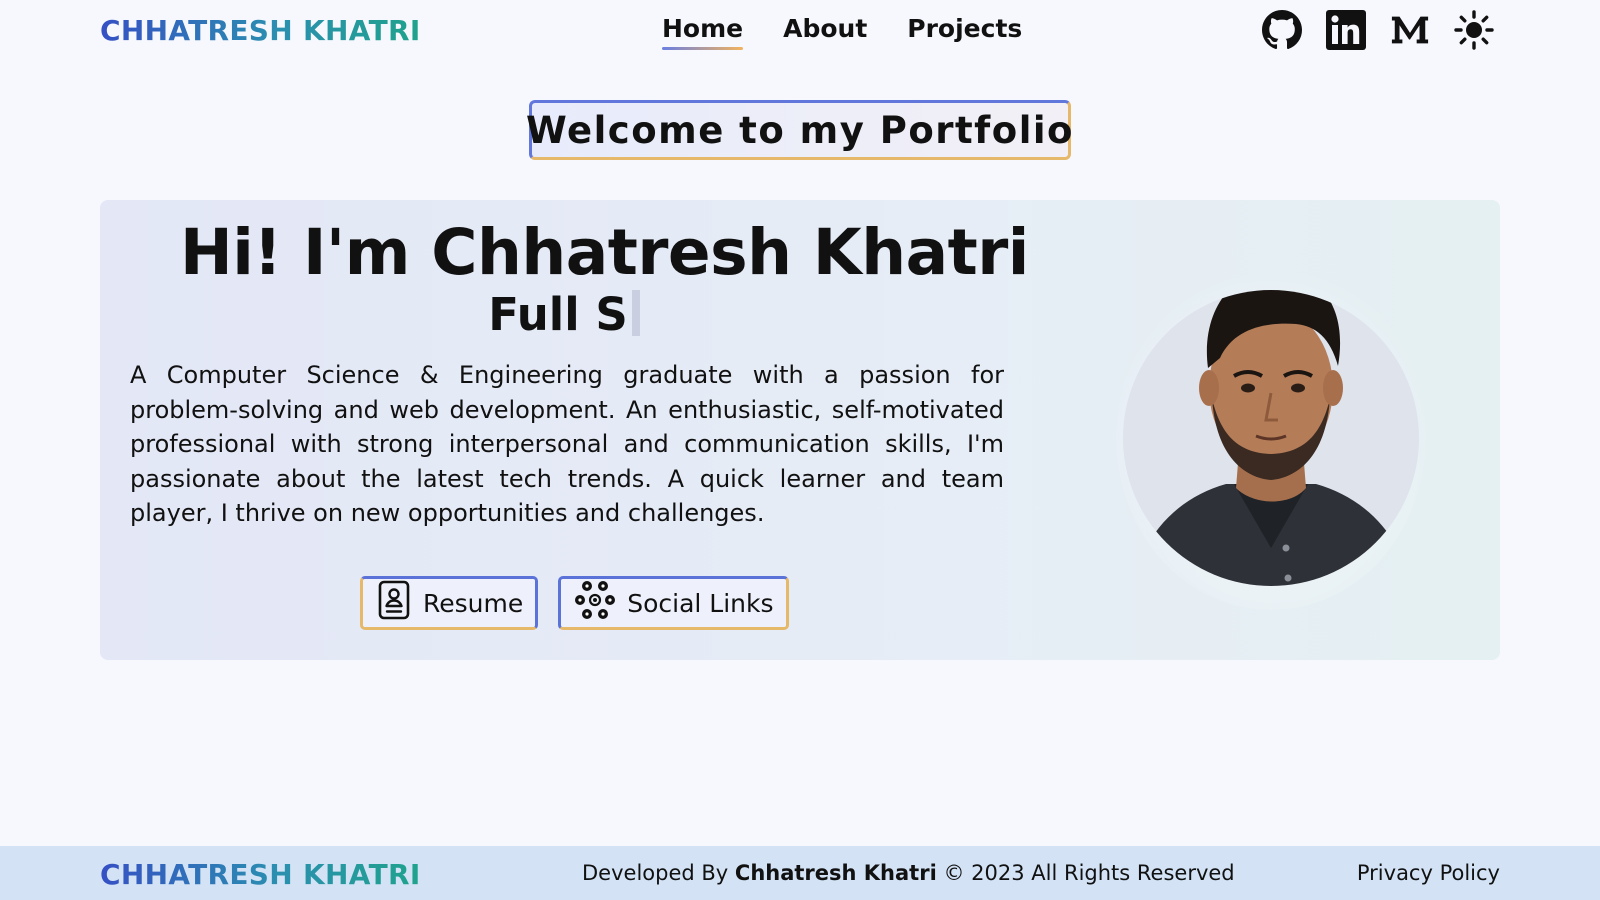 The height and width of the screenshot is (900, 1600). I want to click on nav-about: About, so click(825, 28).